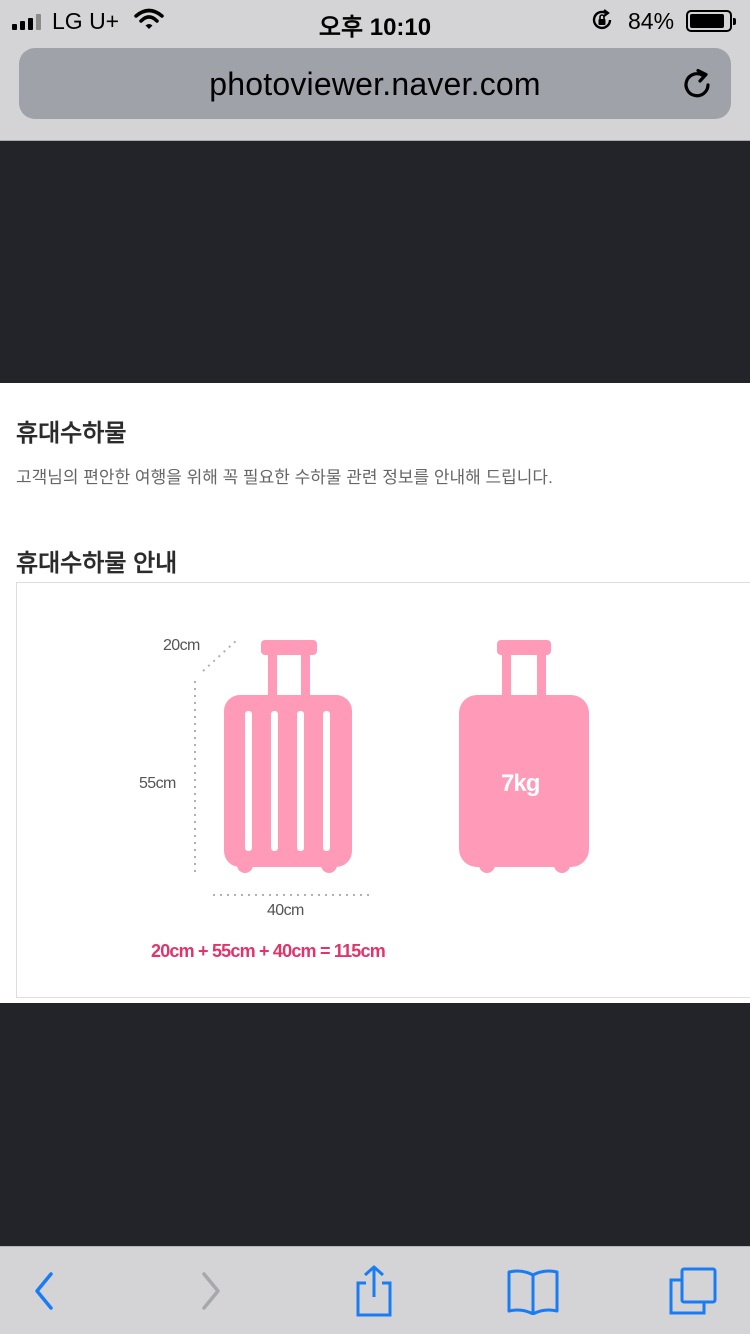 The height and width of the screenshot is (1334, 750). I want to click on bookmarks-button, so click(533, 1291).